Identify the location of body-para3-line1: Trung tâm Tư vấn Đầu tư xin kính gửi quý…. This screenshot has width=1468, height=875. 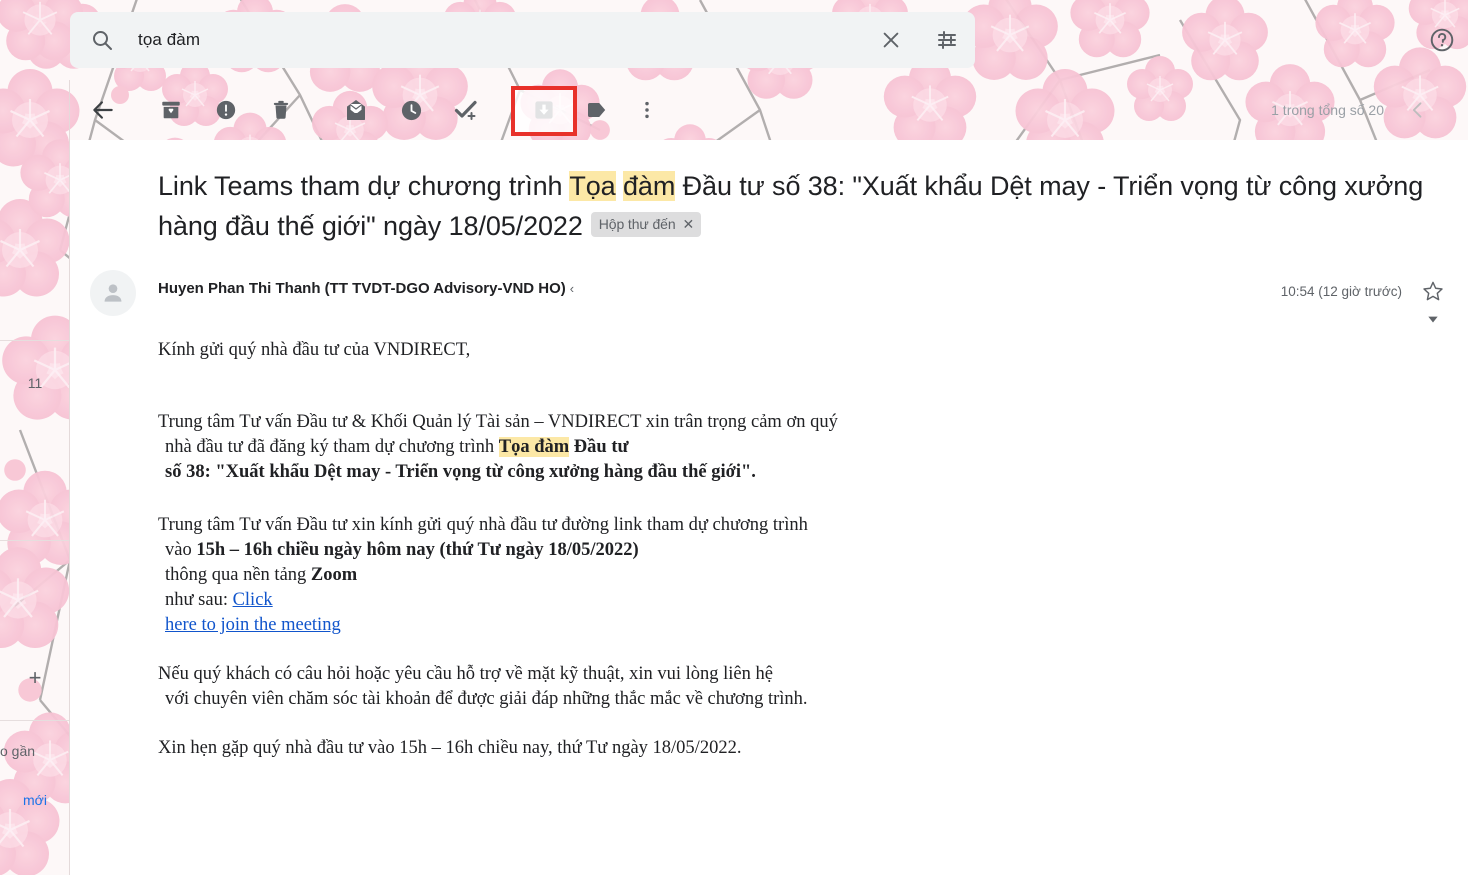
(483, 525).